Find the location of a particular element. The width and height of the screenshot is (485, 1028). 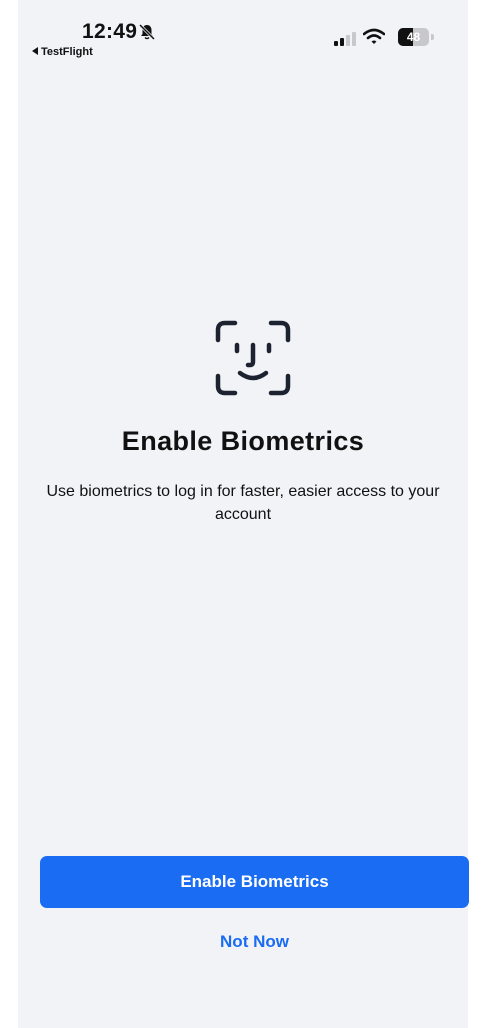

bell-slash-icon is located at coordinates (147, 32).